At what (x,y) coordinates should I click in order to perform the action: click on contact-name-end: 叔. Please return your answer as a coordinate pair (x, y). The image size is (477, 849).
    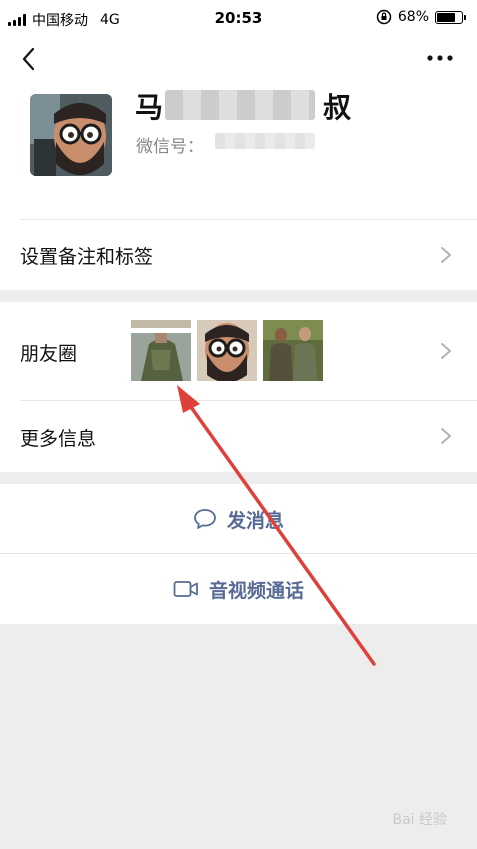
    Looking at the image, I should click on (337, 107).